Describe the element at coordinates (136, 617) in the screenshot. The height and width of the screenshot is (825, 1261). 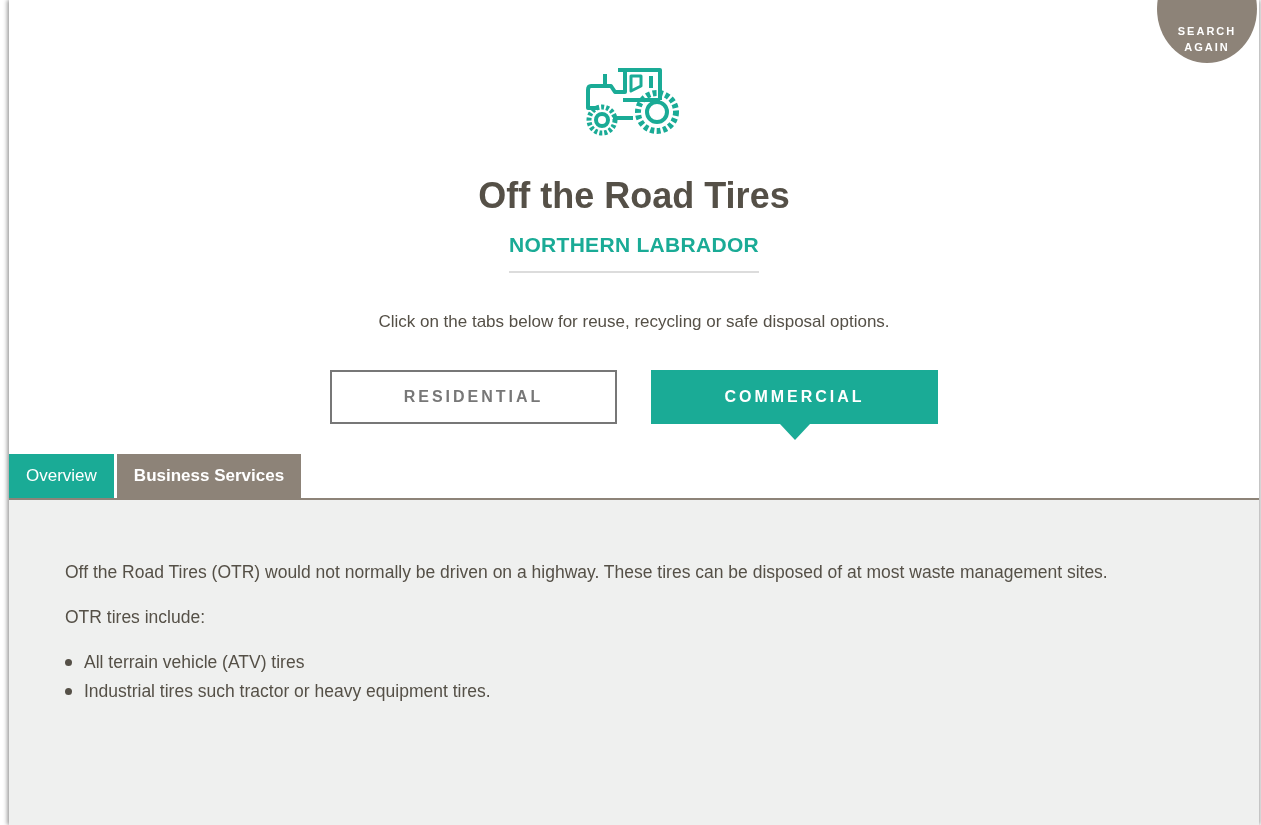
I see `body-paragraph: OTR tires include:` at that location.